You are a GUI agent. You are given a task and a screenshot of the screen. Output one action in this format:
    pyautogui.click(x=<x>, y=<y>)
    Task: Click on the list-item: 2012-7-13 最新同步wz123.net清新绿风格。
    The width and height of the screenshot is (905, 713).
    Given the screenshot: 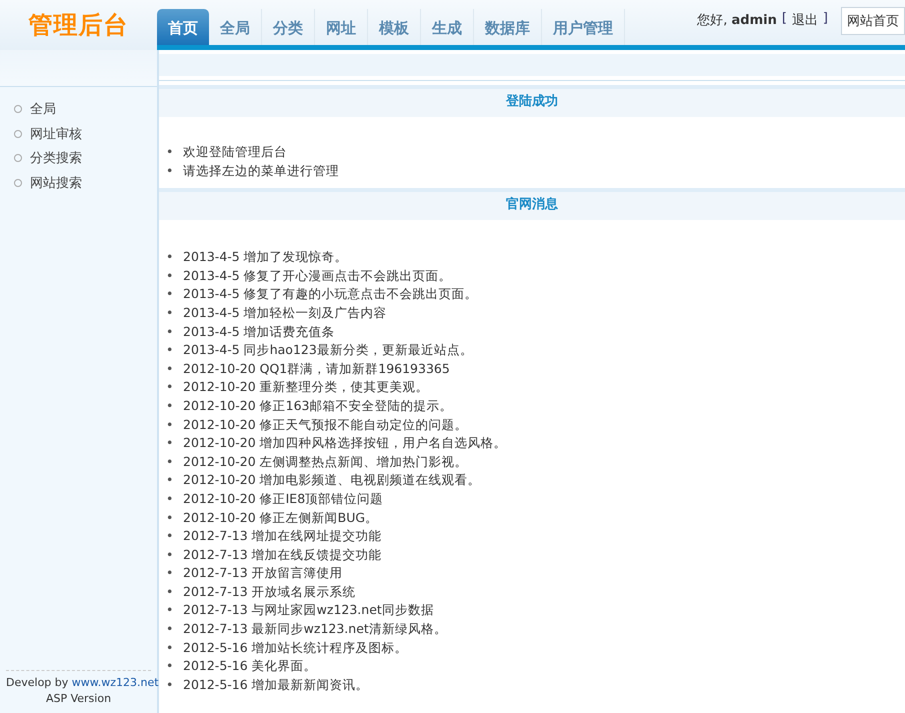 What is the action you would take?
    pyautogui.click(x=315, y=629)
    